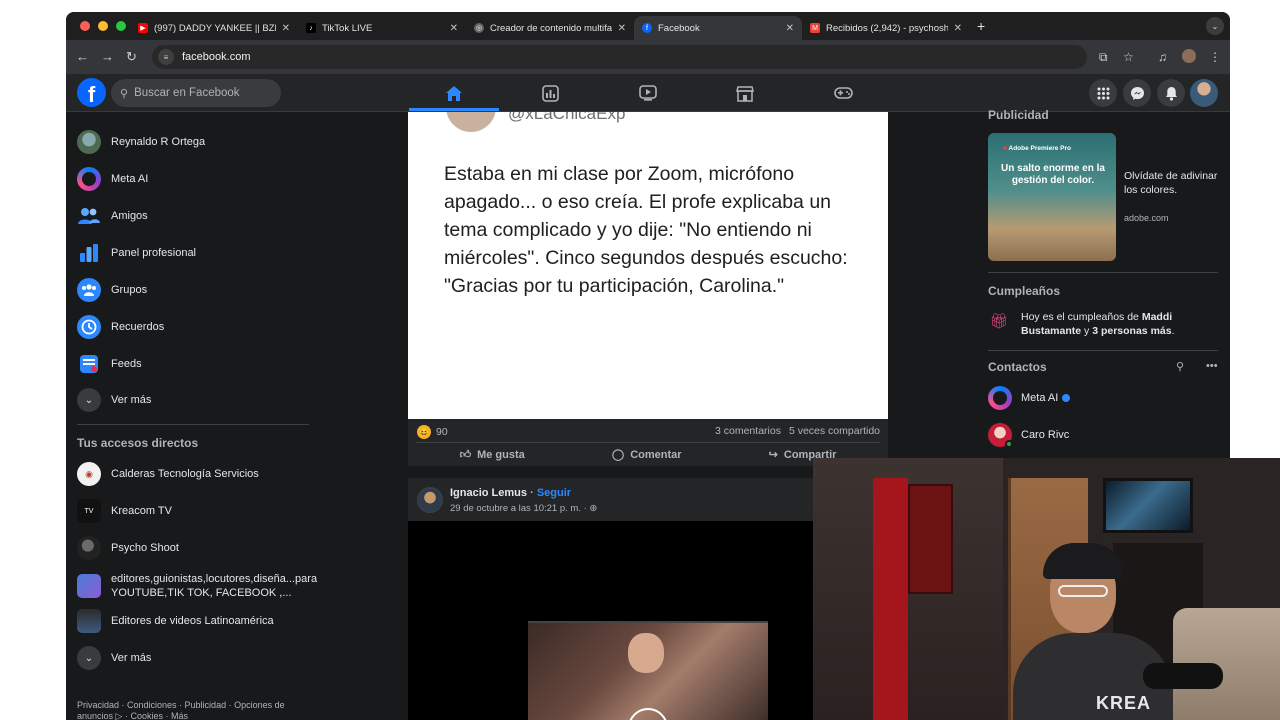 The image size is (1280, 720). What do you see at coordinates (647, 454) in the screenshot?
I see `comment-button: ◯ Comentar` at bounding box center [647, 454].